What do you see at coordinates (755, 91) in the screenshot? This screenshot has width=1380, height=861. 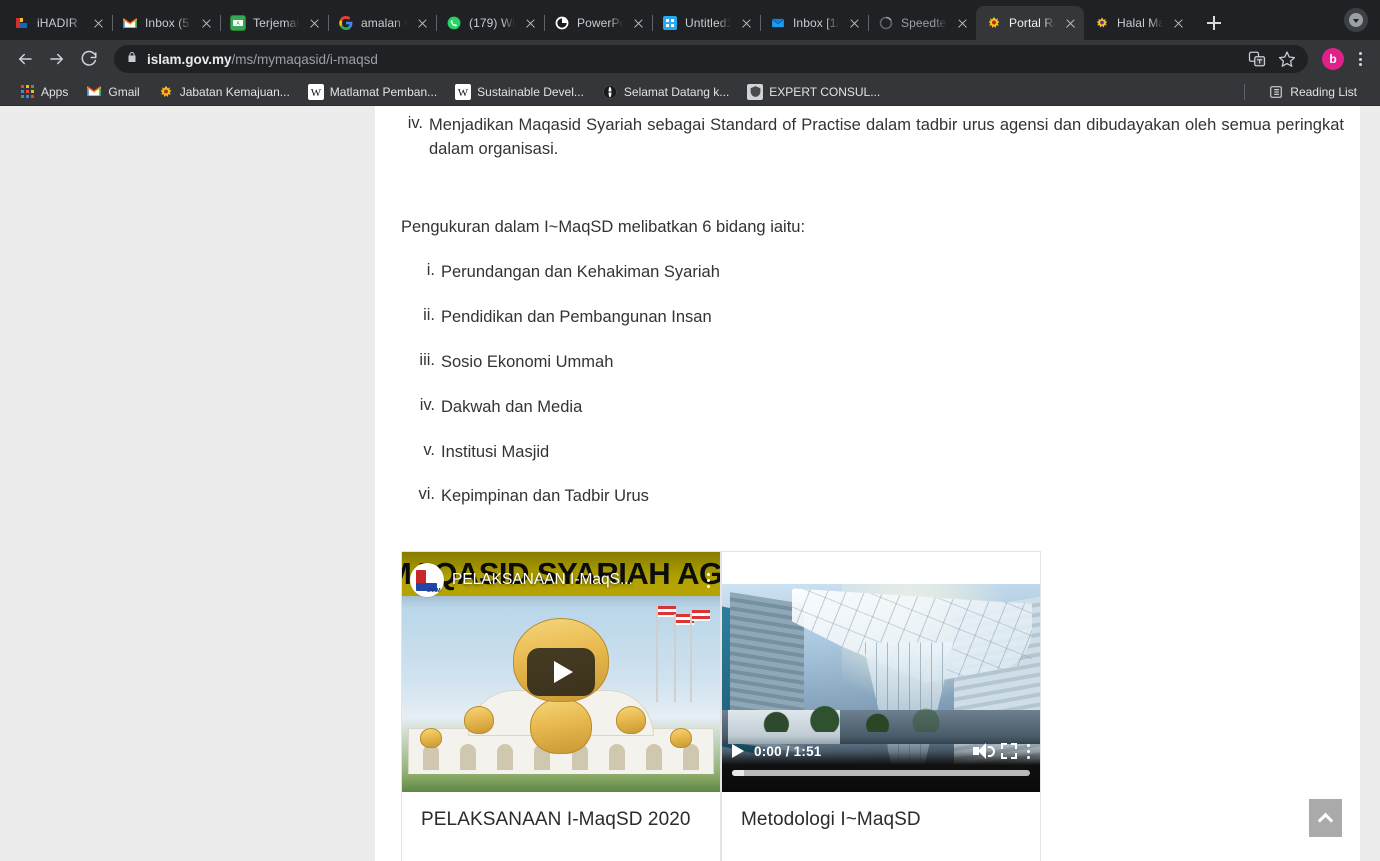 I see `shield-icon` at bounding box center [755, 91].